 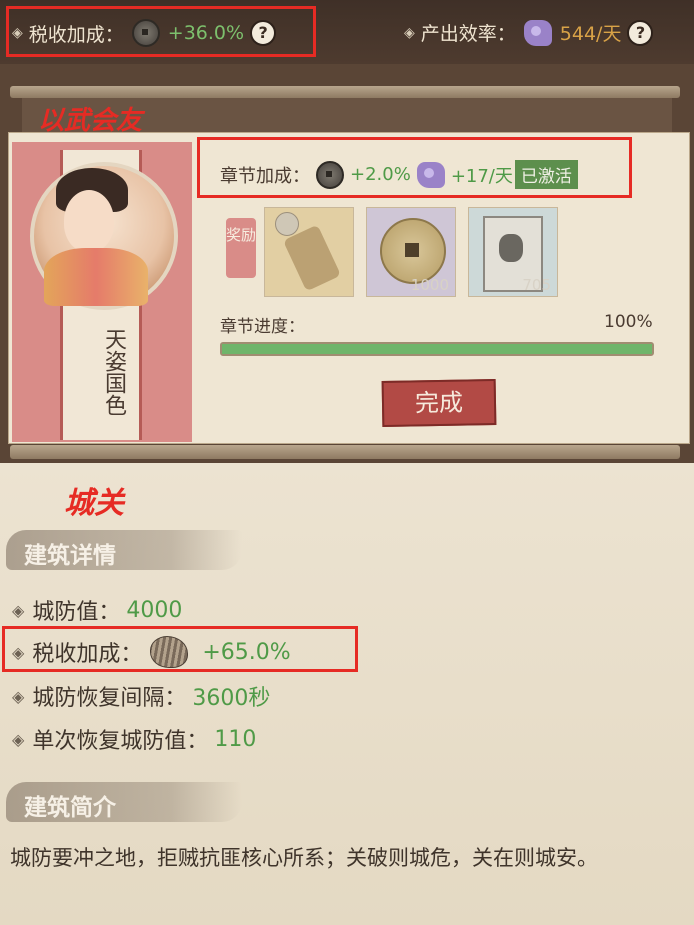 I want to click on output-rate-label: 产出效率：, so click(x=468, y=34).